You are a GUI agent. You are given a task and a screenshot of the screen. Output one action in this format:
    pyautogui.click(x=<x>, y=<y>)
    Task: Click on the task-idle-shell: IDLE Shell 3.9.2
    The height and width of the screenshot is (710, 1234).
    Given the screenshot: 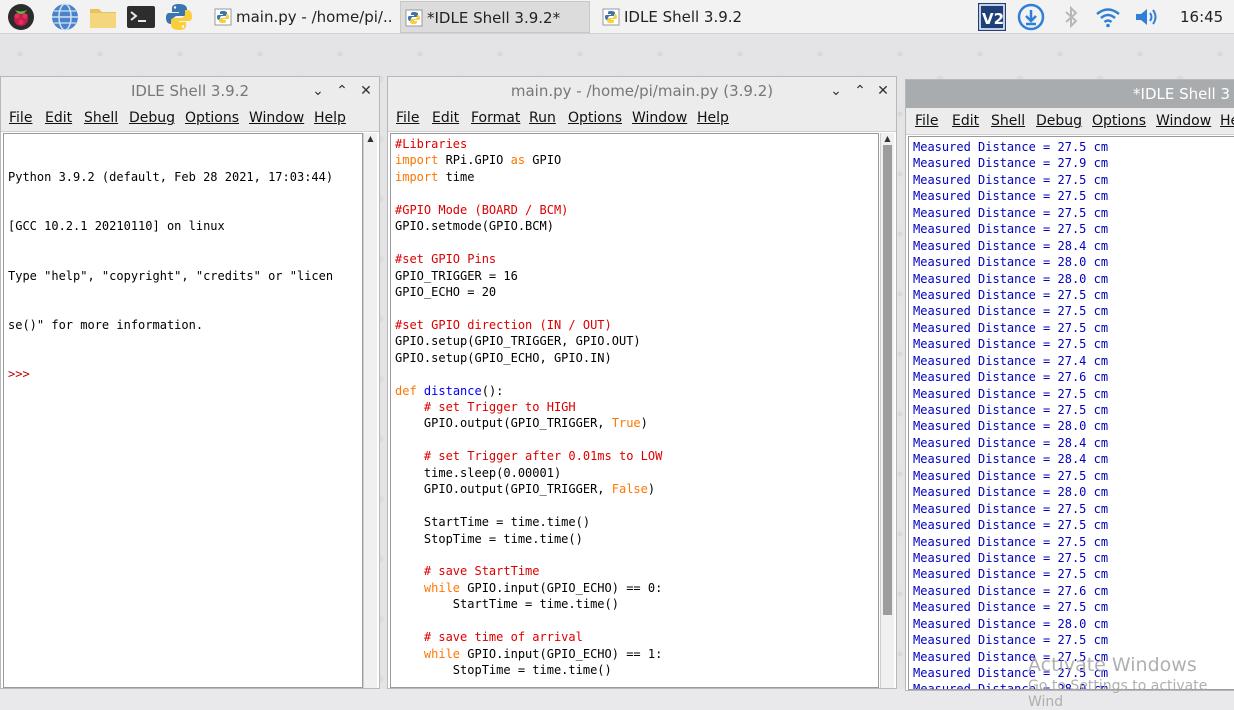 What is the action you would take?
    pyautogui.click(x=683, y=17)
    